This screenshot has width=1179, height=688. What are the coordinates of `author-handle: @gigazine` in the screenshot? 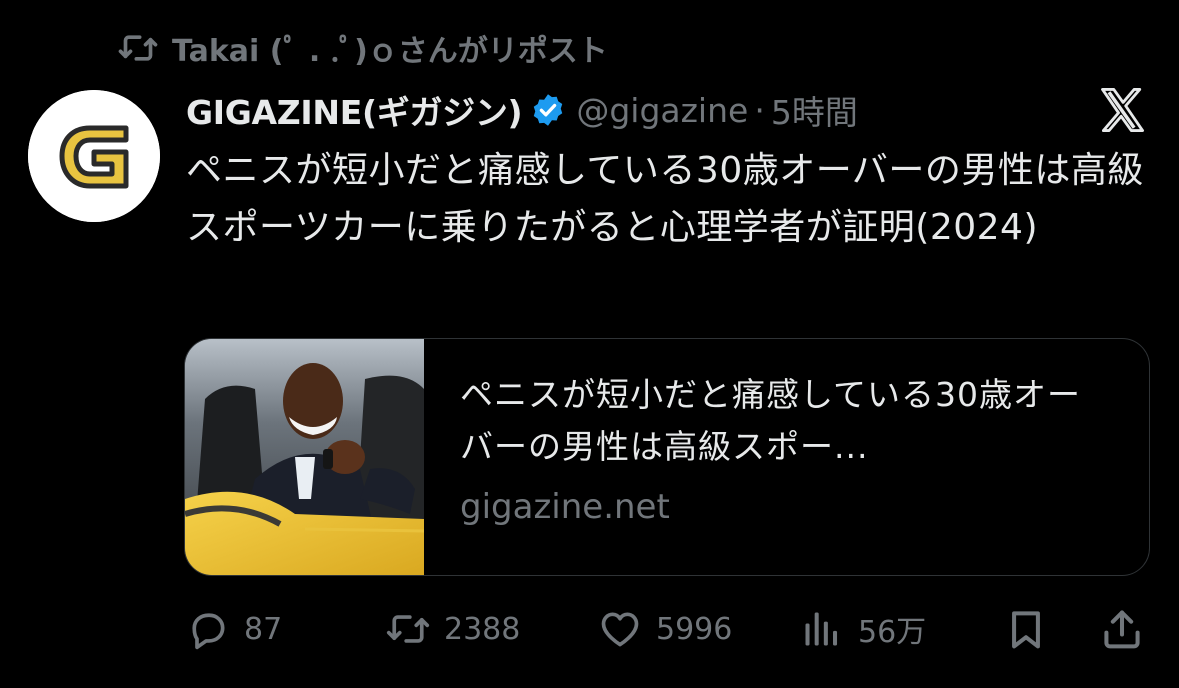 It's located at (662, 110).